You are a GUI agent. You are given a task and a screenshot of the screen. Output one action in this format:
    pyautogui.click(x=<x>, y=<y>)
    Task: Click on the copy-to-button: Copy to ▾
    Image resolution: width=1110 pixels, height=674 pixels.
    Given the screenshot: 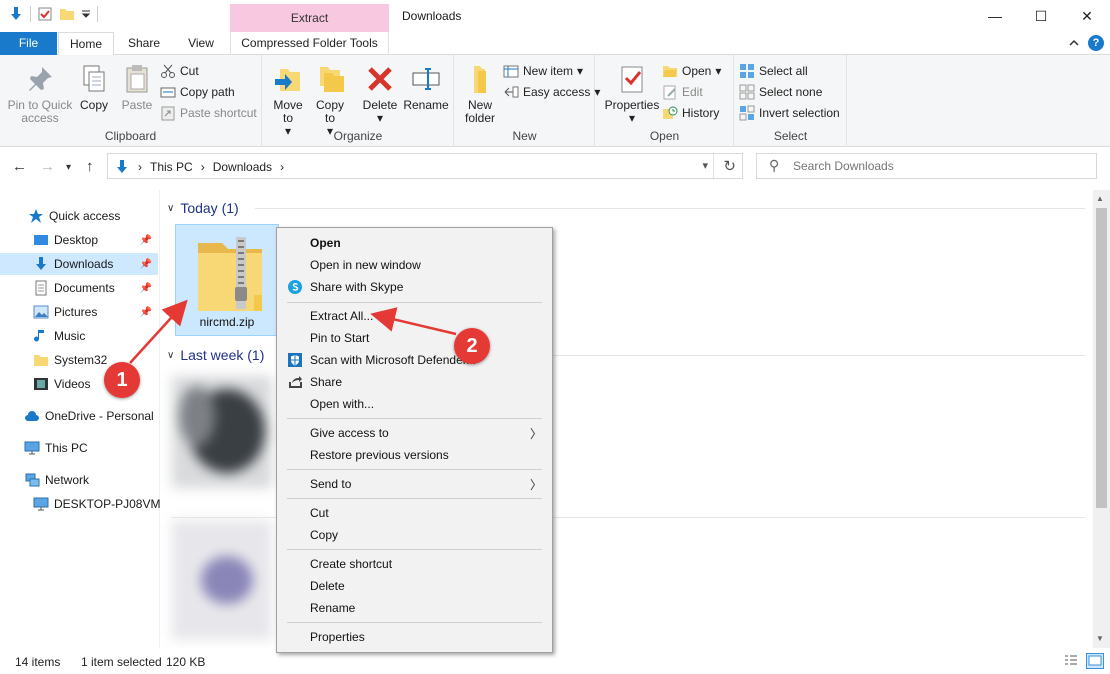 What is the action you would take?
    pyautogui.click(x=330, y=100)
    